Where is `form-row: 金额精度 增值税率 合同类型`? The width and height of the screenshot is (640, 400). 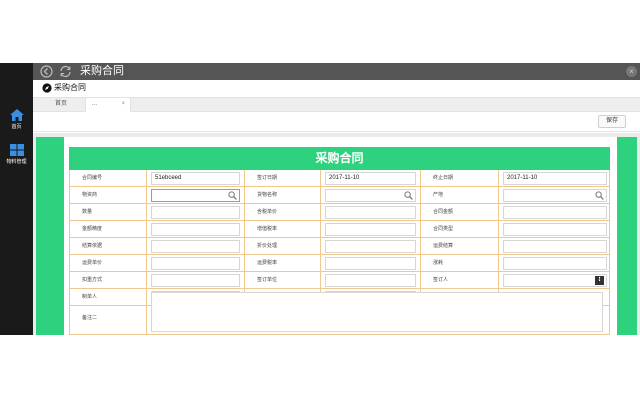 form-row: 金额精度 增值税率 合同类型 is located at coordinates (339, 229).